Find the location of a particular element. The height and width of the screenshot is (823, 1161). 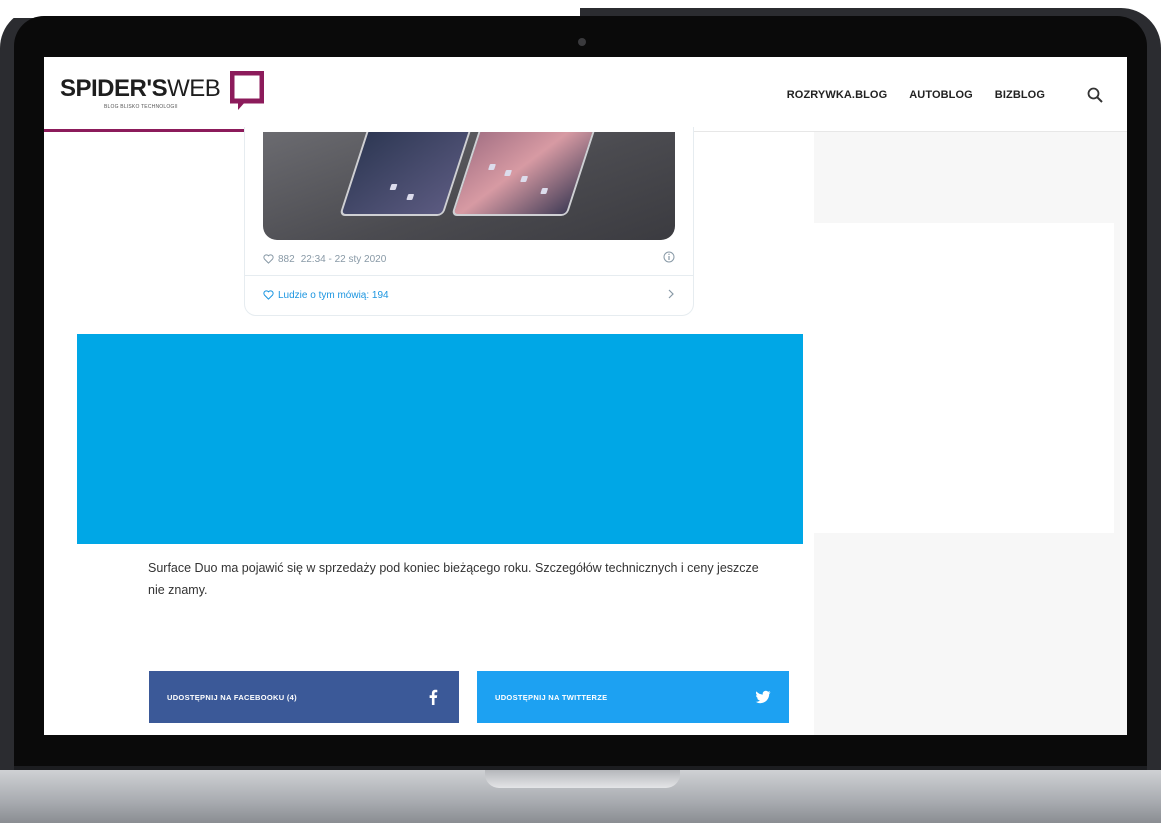

laptop-base-notch is located at coordinates (582, 779).